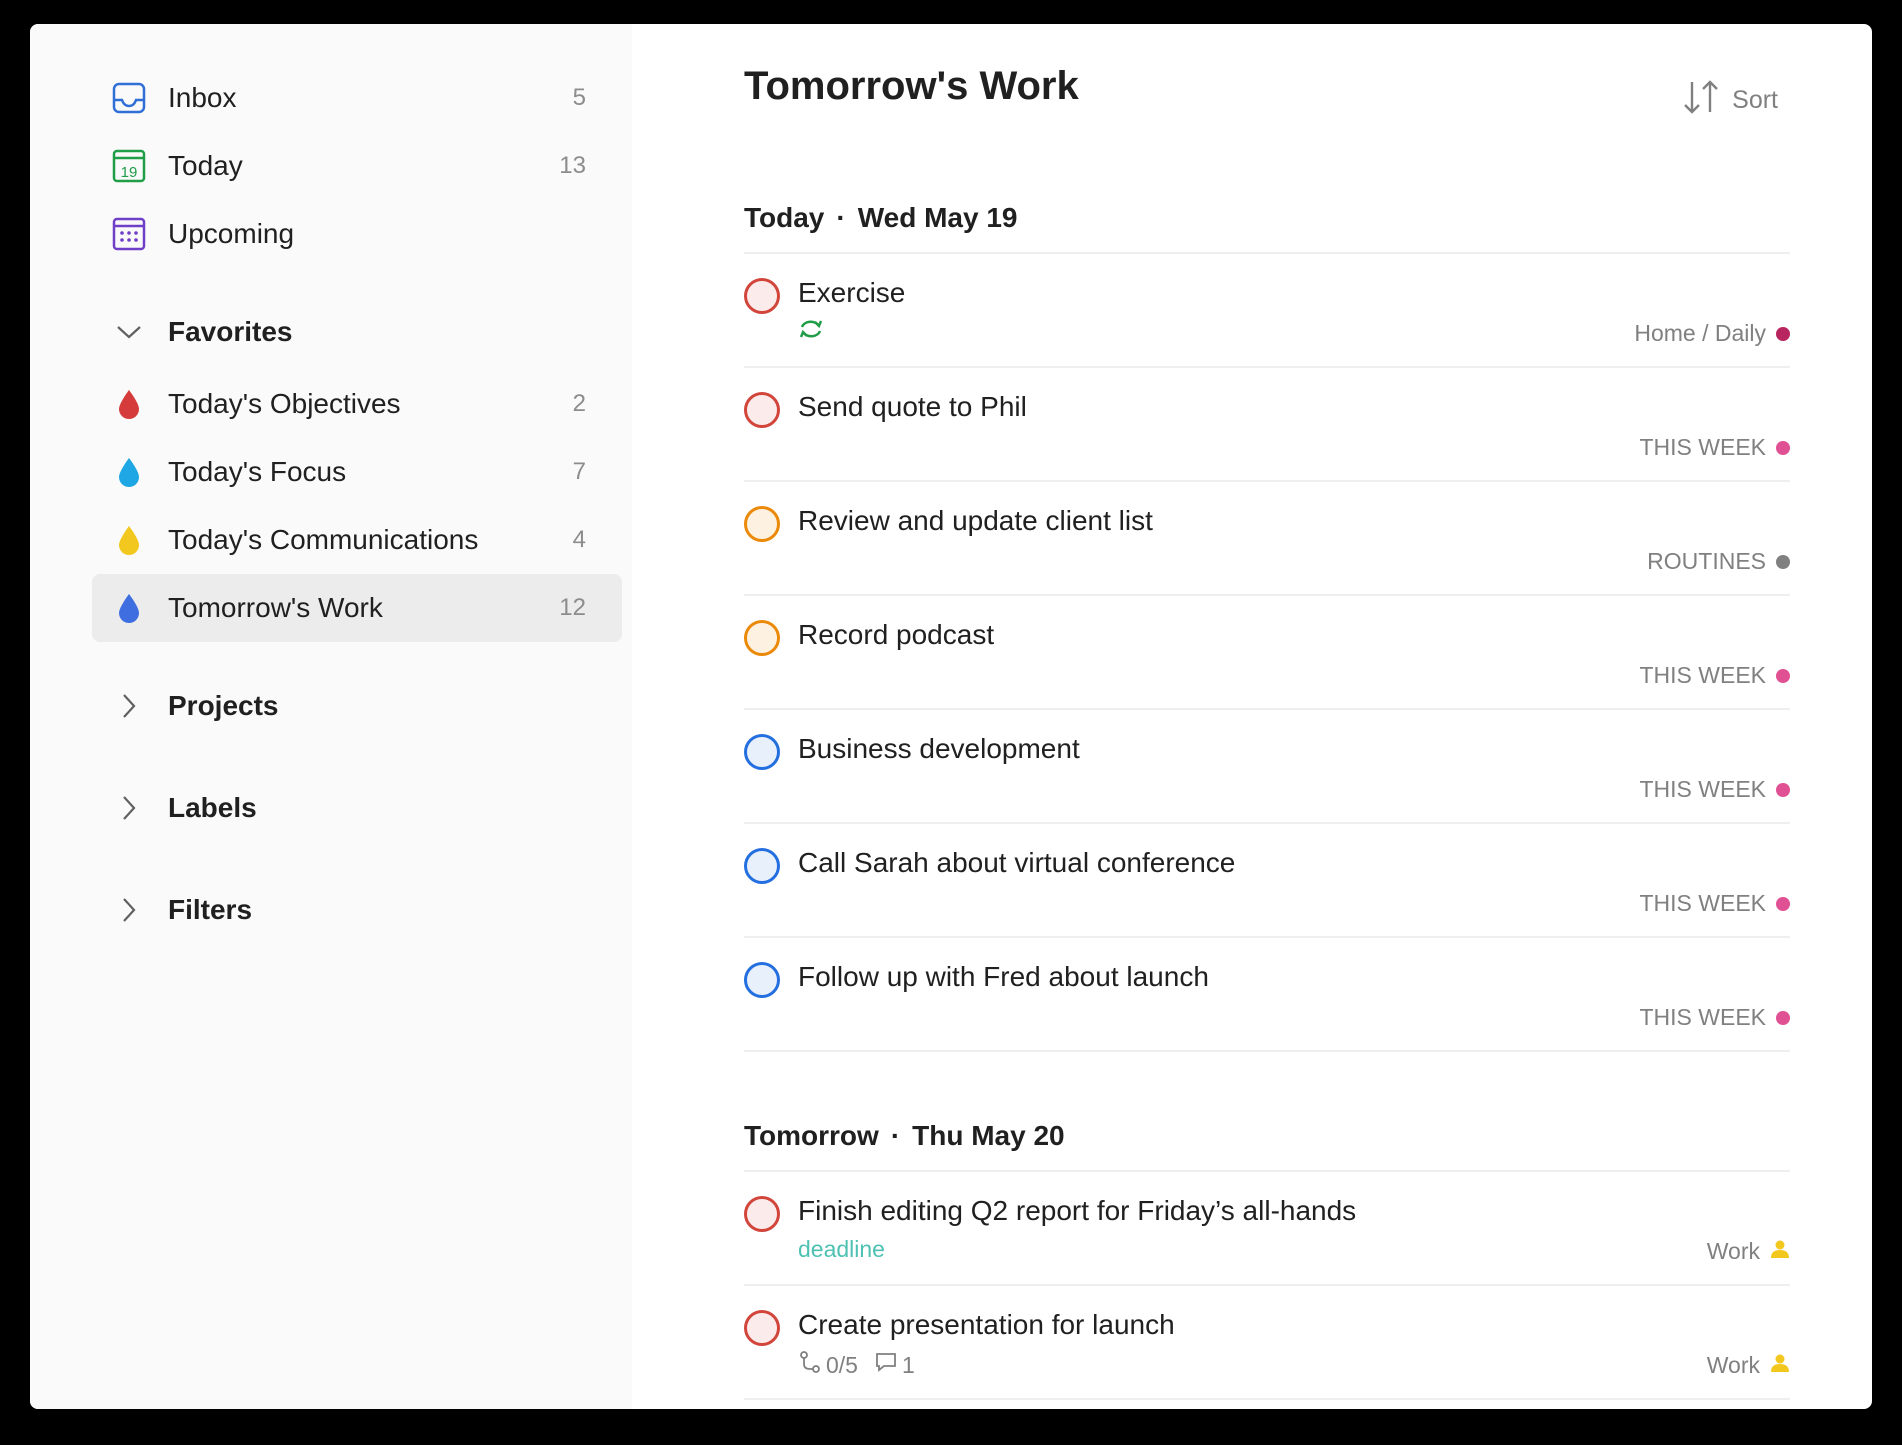 The height and width of the screenshot is (1445, 1902). I want to click on task-row: Record podcast THIS WEEK, so click(1267, 653).